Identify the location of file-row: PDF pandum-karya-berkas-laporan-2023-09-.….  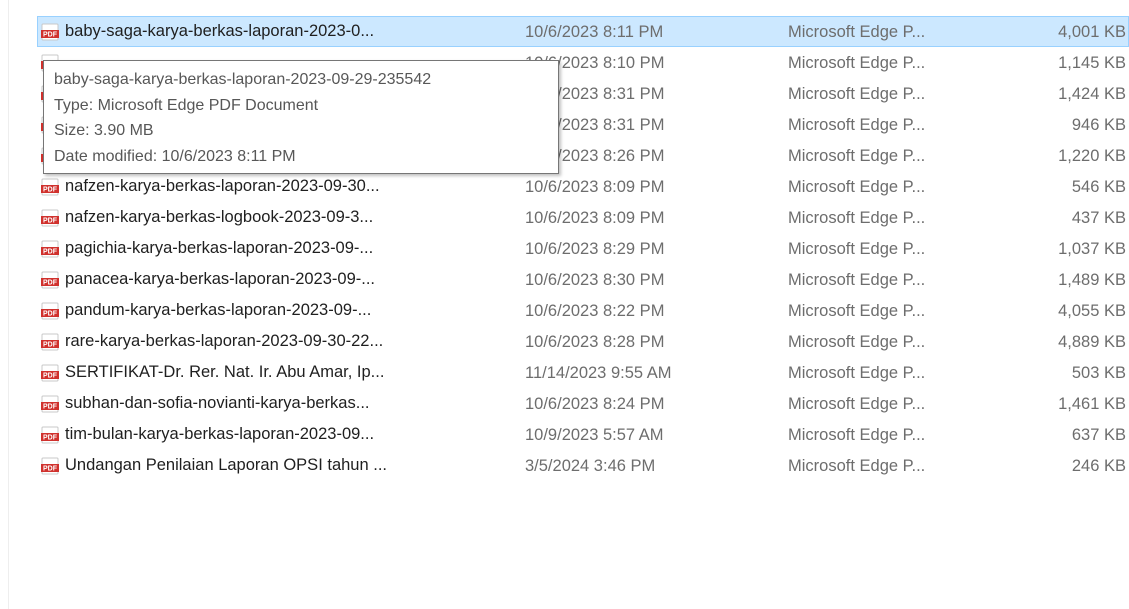
(583, 310).